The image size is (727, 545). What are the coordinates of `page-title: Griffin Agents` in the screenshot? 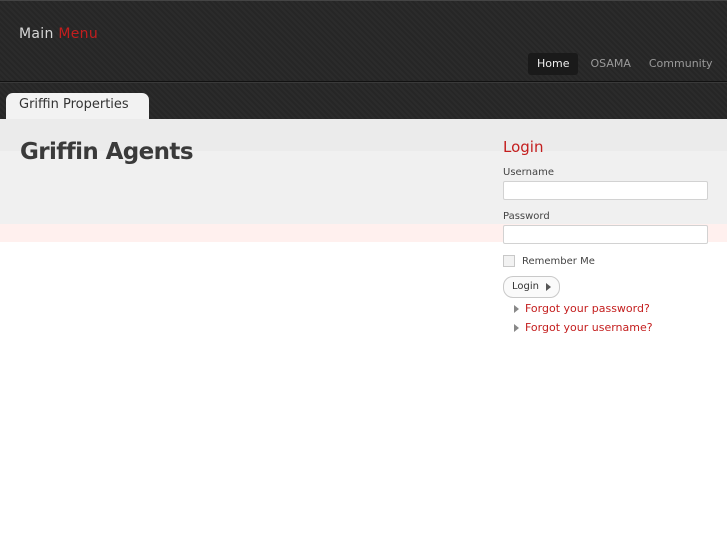 It's located at (107, 152).